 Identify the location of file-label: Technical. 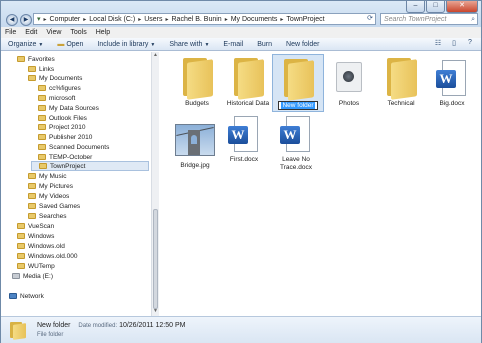
(401, 103).